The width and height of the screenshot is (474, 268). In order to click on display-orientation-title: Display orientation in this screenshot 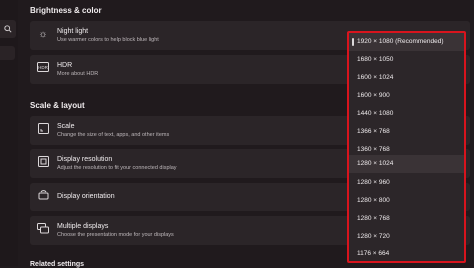, I will do `click(86, 196)`.